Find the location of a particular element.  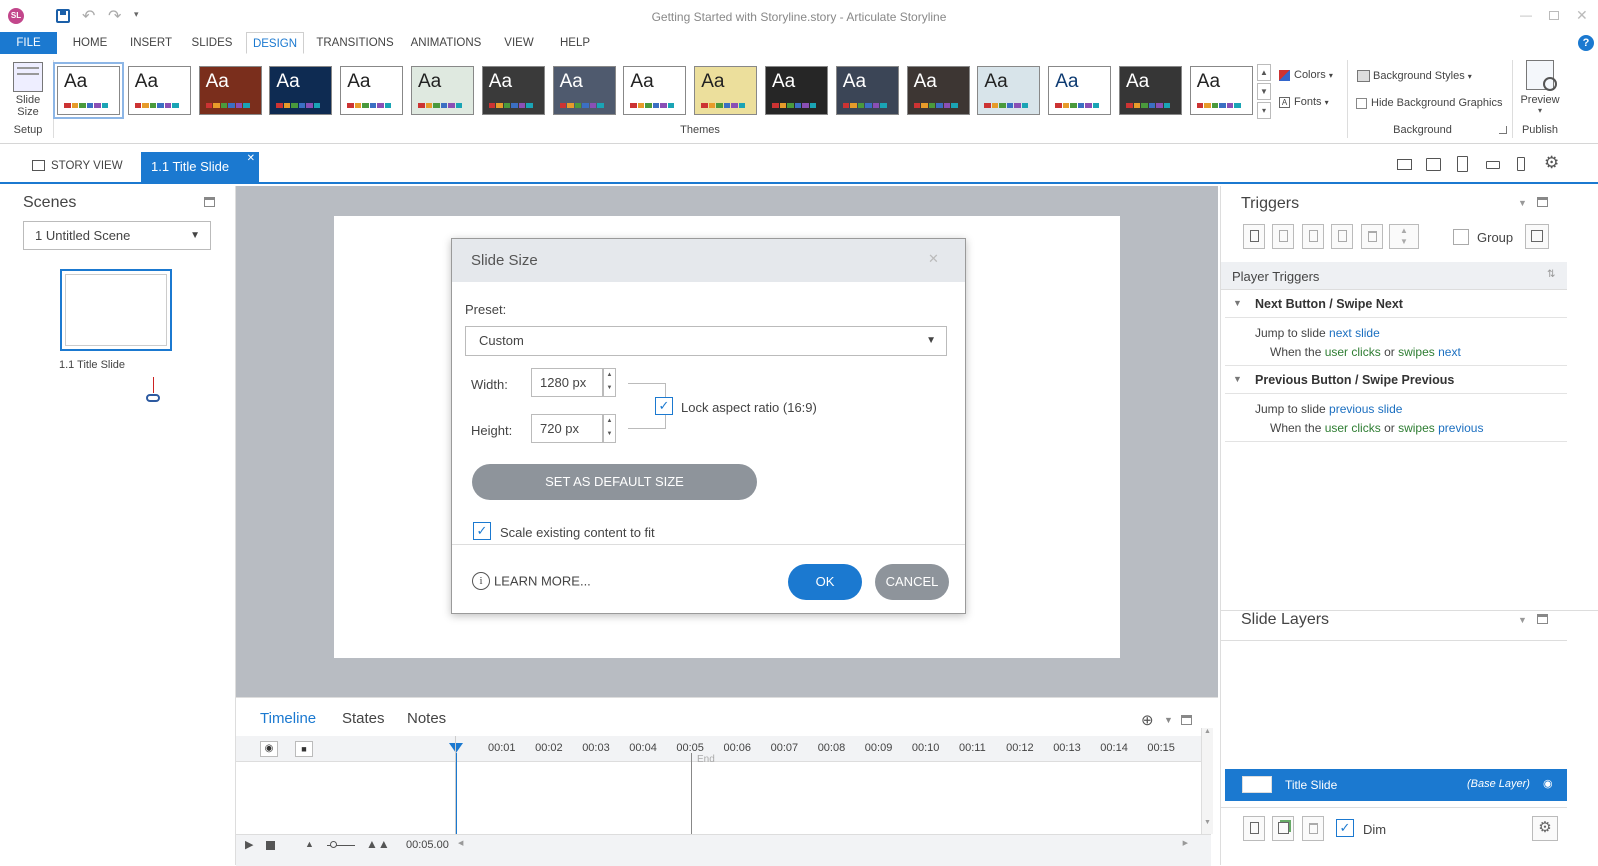

background-styles-button: Background Styles ▾ is located at coordinates (1414, 76).